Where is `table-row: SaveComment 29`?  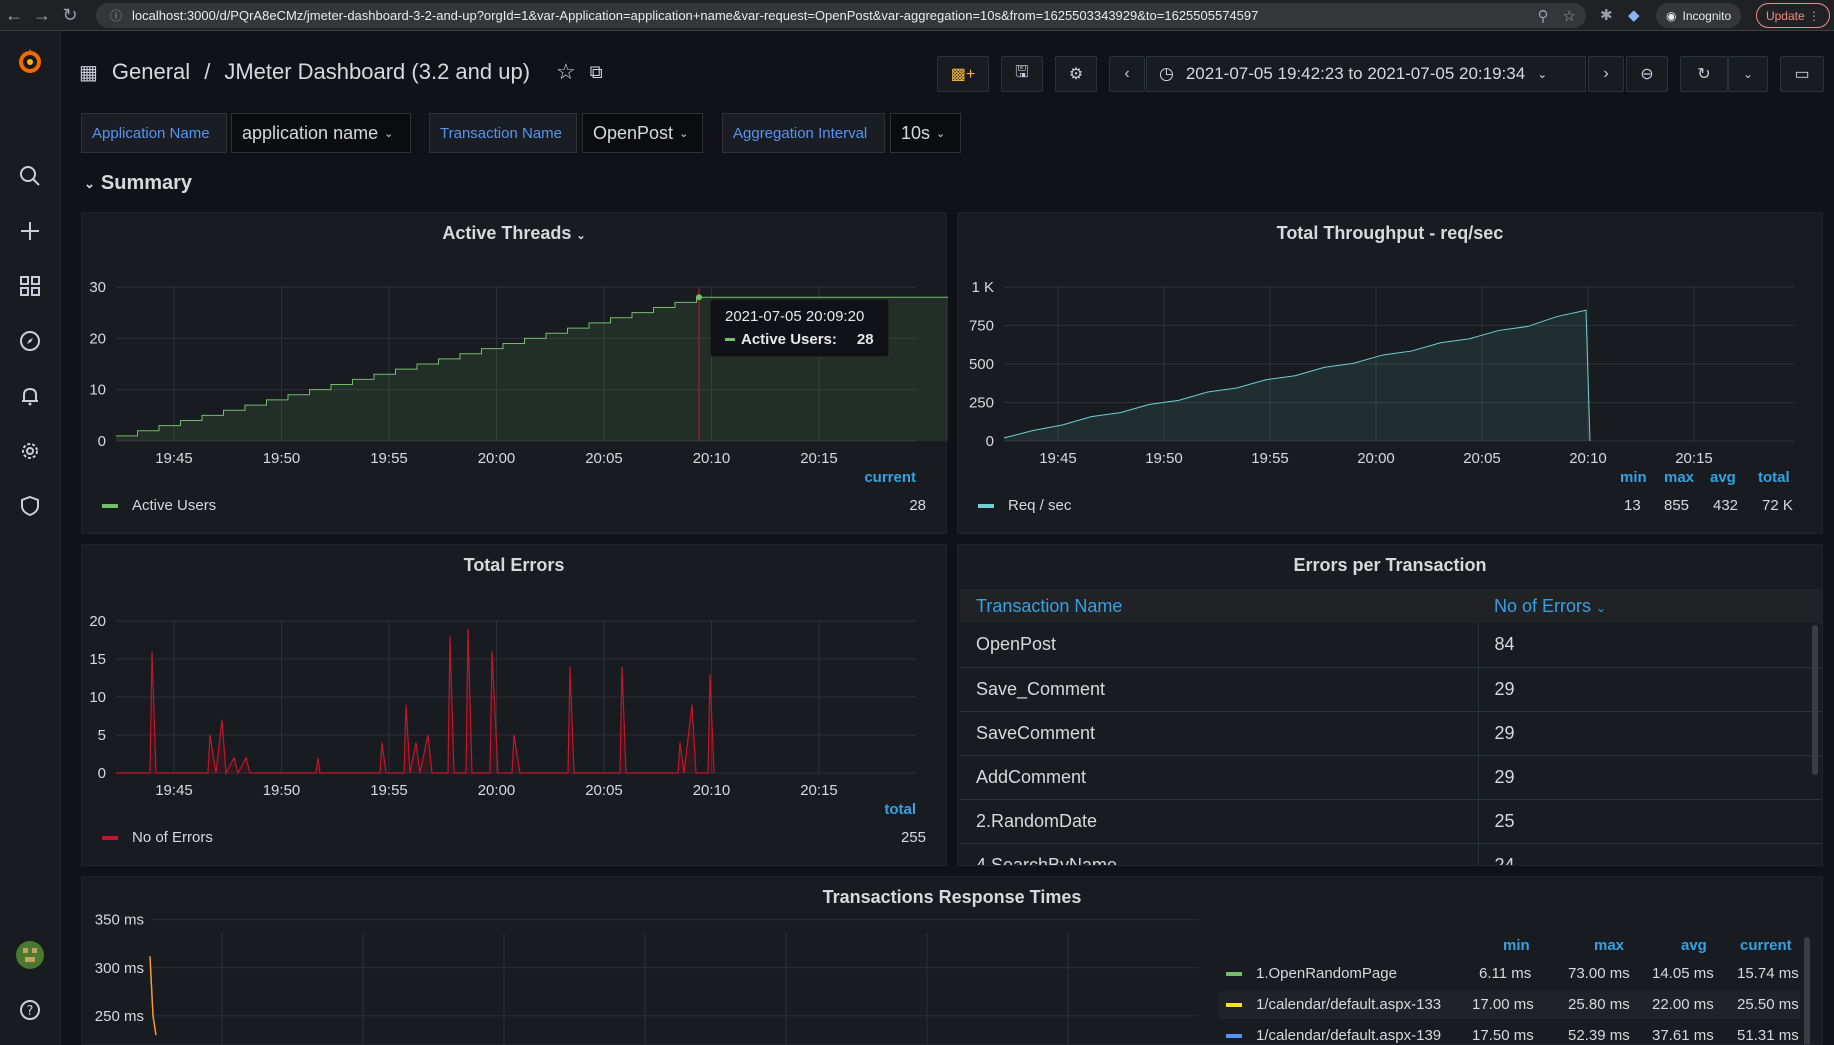 table-row: SaveComment 29 is located at coordinates (1391, 733).